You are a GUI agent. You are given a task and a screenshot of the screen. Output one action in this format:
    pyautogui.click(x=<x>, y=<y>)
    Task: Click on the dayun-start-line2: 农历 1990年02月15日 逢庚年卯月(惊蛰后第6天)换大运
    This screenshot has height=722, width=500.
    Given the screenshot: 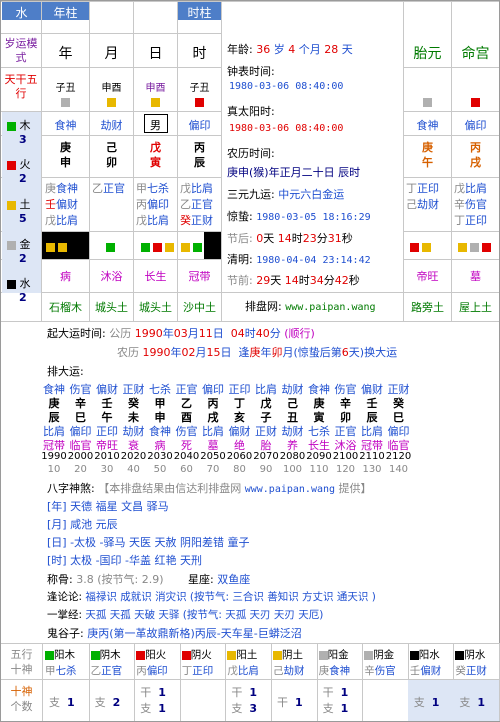 What is the action you would take?
    pyautogui.click(x=257, y=352)
    